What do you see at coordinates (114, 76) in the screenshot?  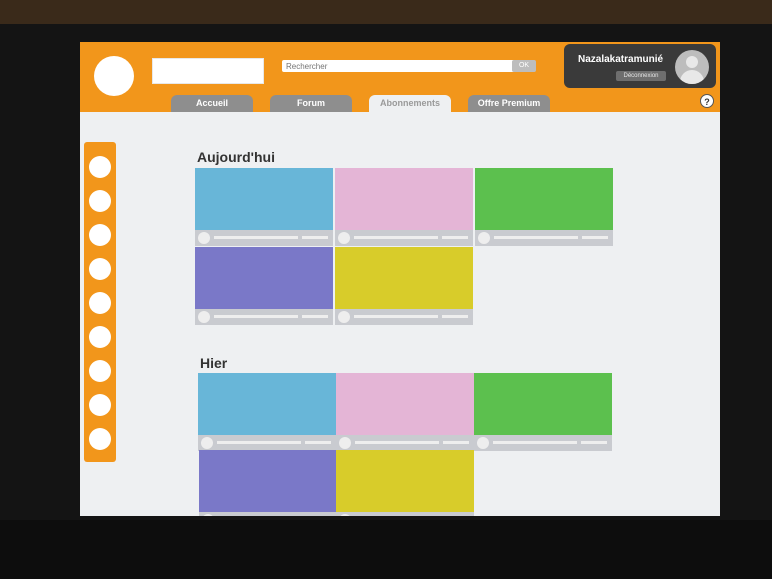 I see `logo-placeholder` at bounding box center [114, 76].